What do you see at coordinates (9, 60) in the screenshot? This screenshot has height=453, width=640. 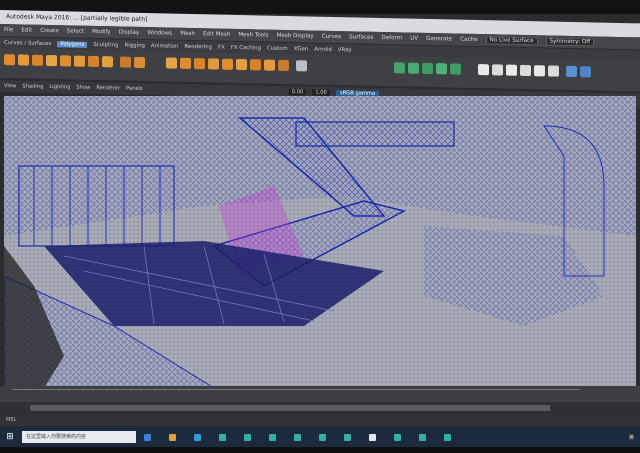 I see `poly-sphere-icon` at bounding box center [9, 60].